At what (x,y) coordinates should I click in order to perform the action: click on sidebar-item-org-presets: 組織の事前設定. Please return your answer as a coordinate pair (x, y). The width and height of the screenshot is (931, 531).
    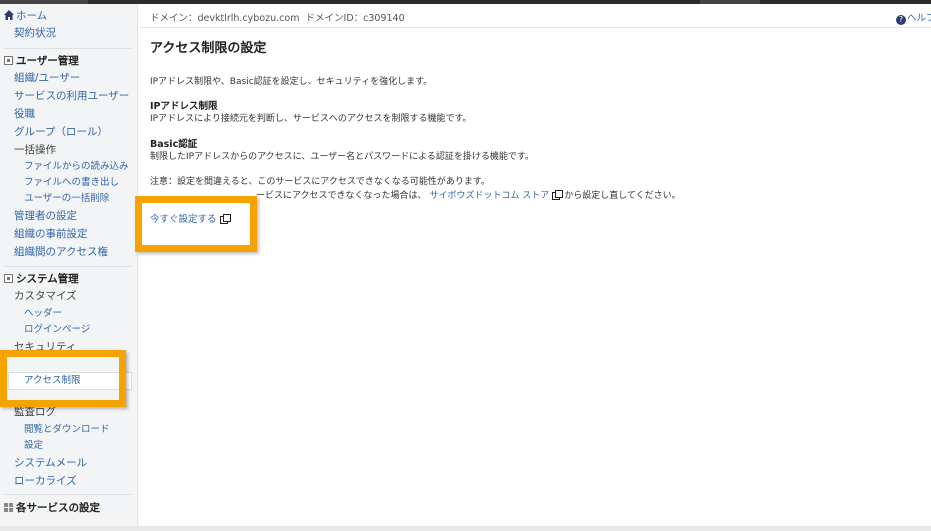
    Looking at the image, I should click on (51, 234).